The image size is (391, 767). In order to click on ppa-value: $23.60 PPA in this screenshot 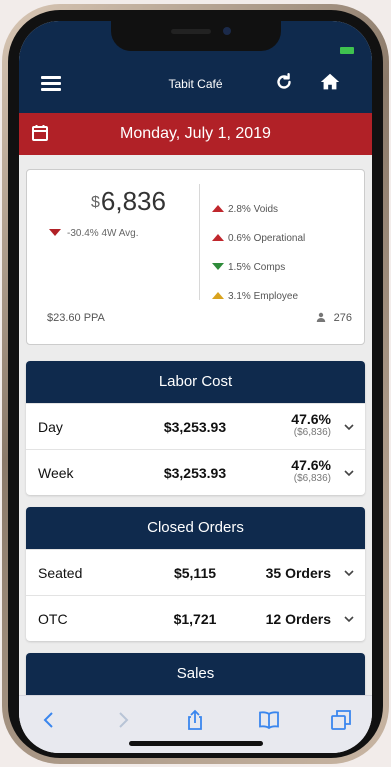, I will do `click(76, 318)`.